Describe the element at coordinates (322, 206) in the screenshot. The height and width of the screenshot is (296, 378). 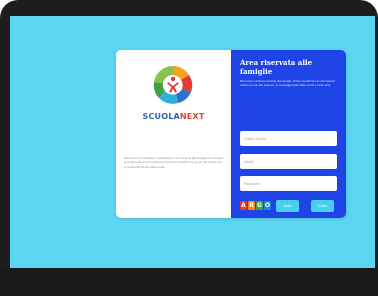
I see `login-button: Entra` at that location.